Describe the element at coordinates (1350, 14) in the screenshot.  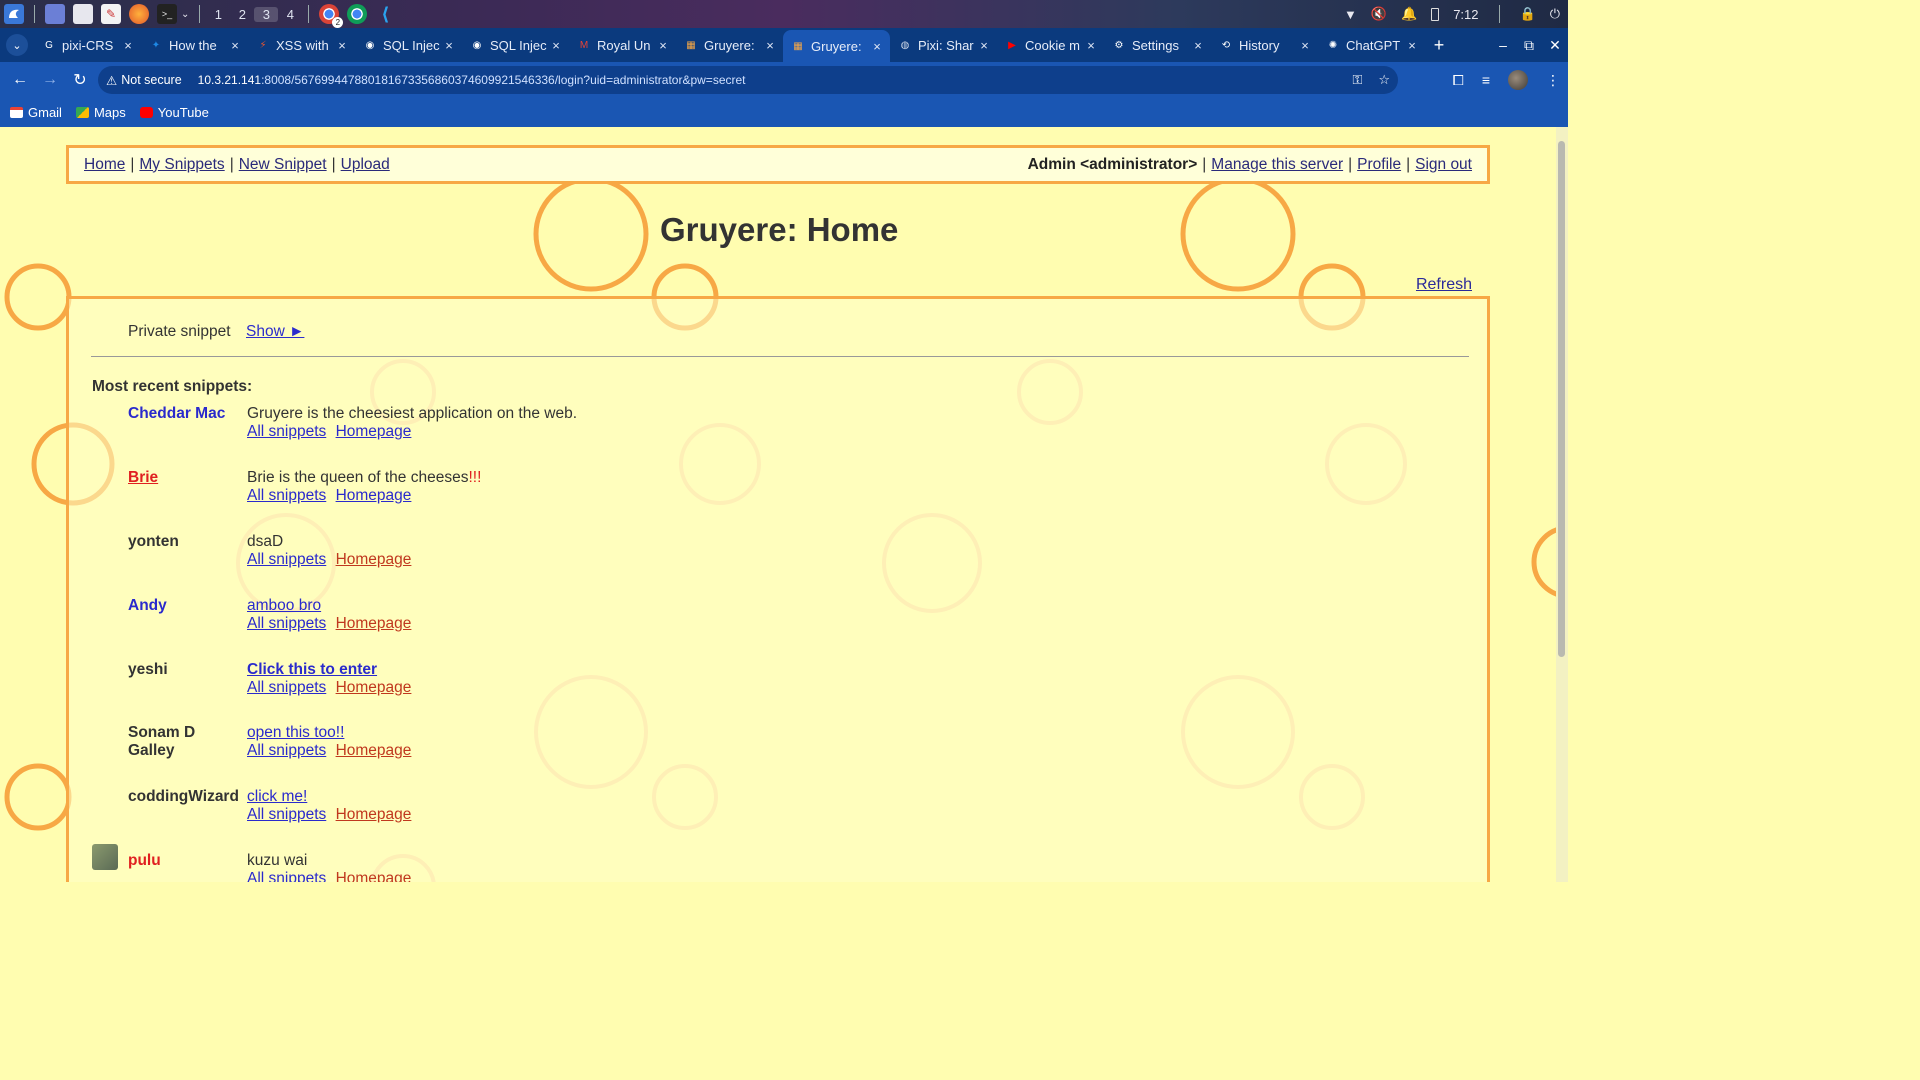
I see `wifi-icon: ▼` at that location.